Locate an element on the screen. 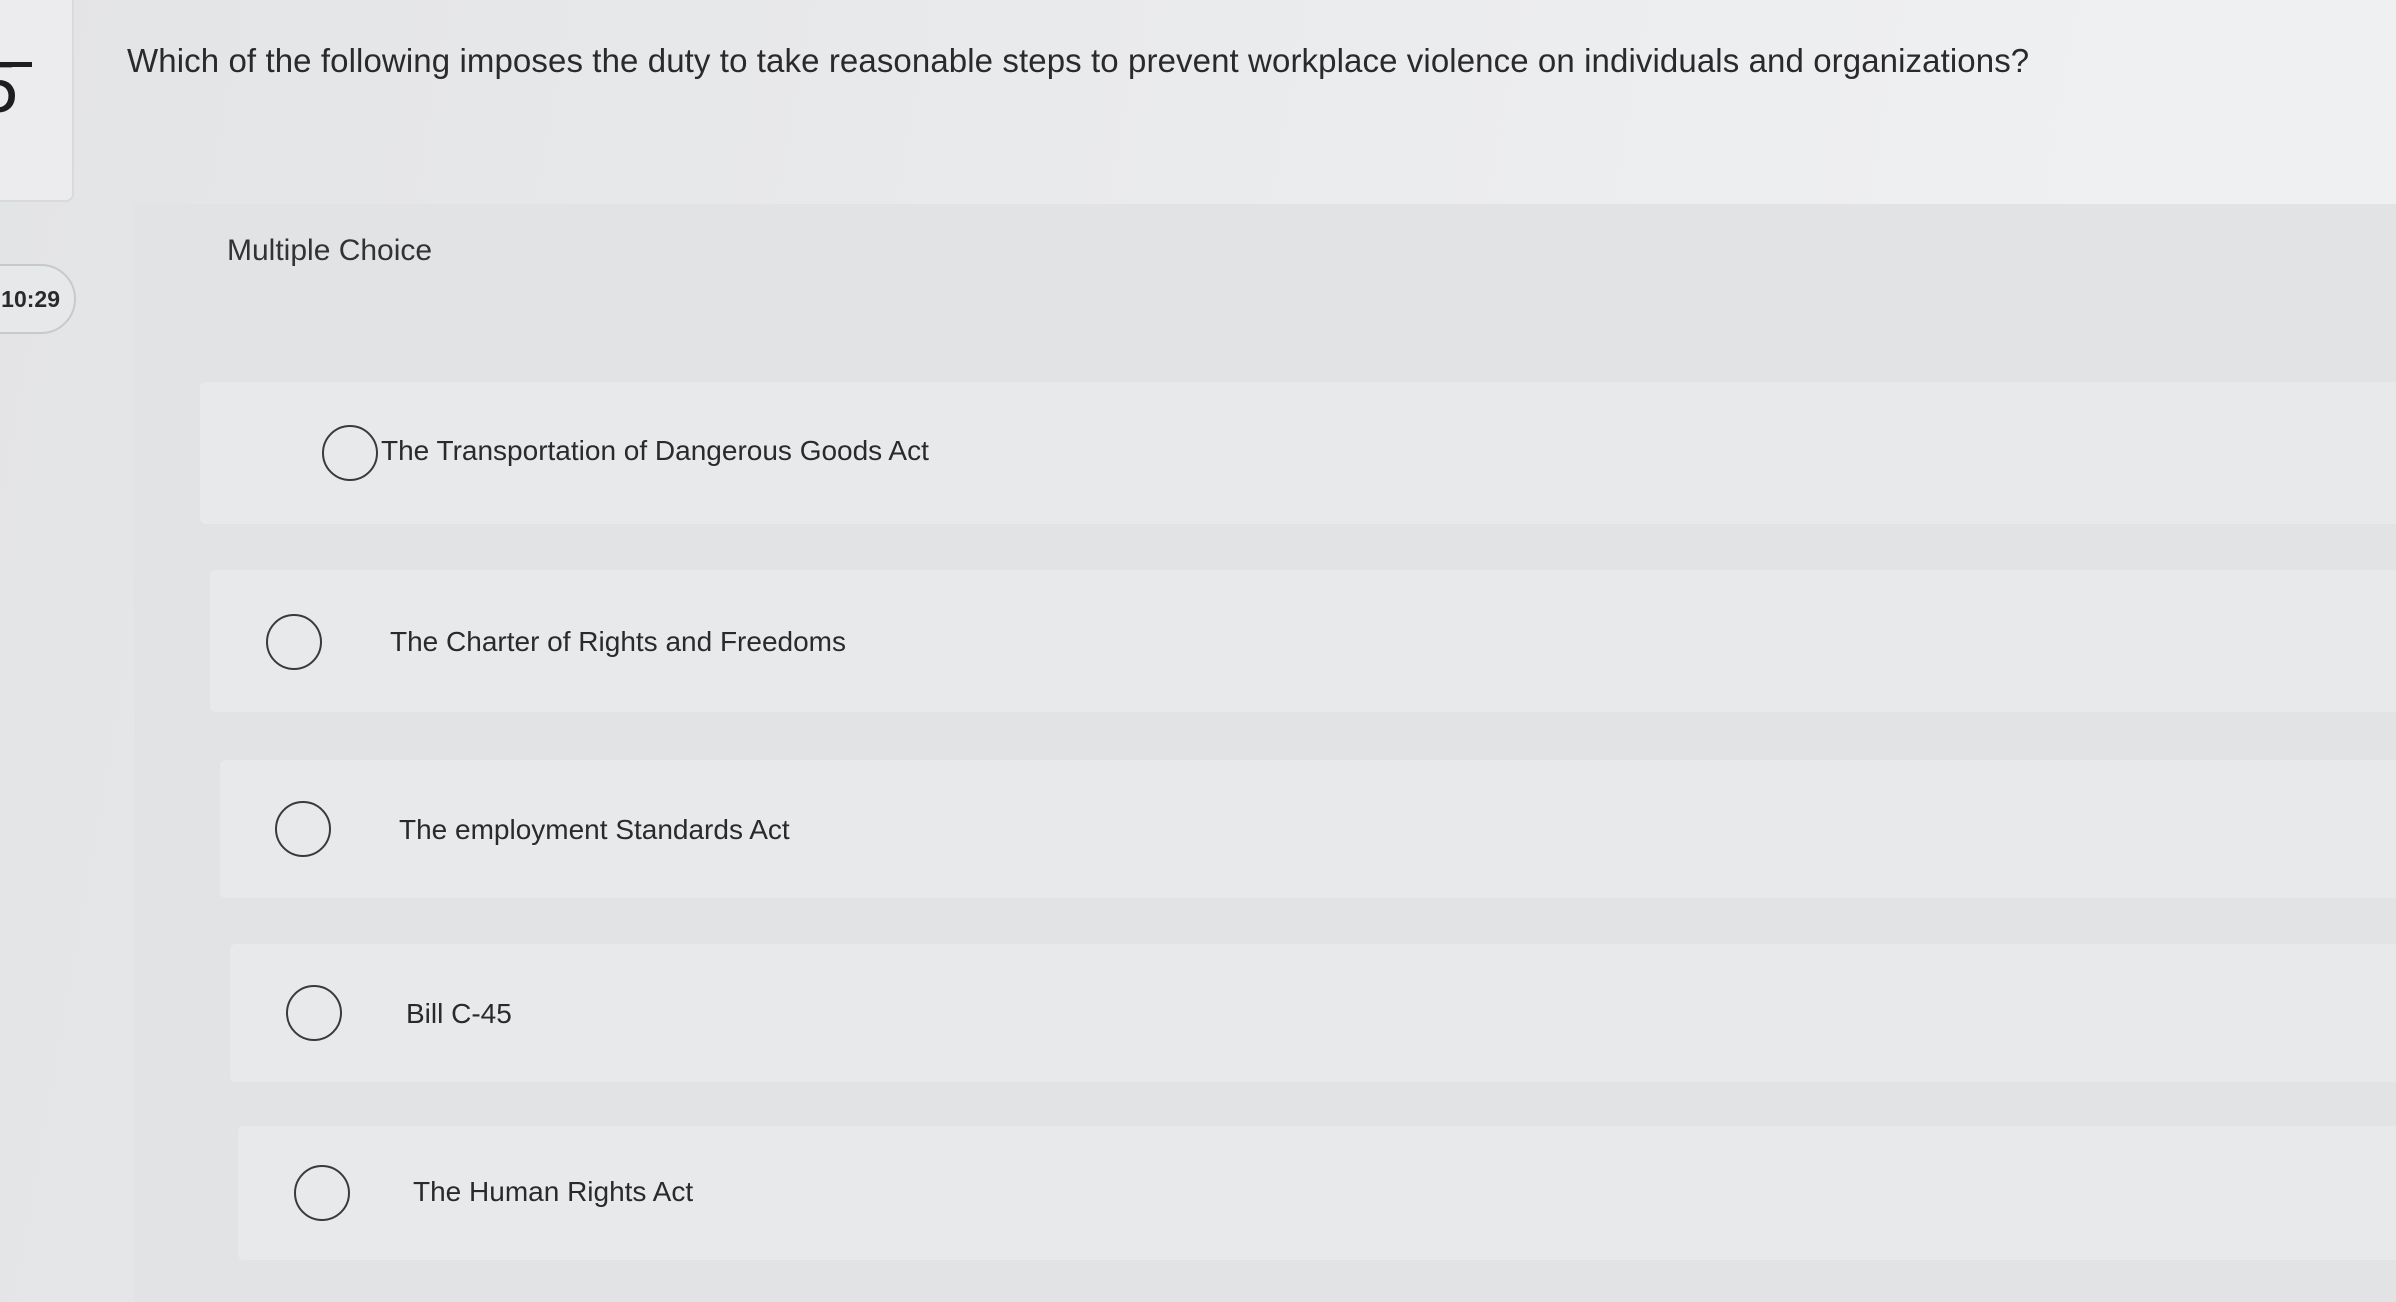 The width and height of the screenshot is (2396, 1302). answer-option: The Charter of Rights and Freedoms is located at coordinates (1303, 641).